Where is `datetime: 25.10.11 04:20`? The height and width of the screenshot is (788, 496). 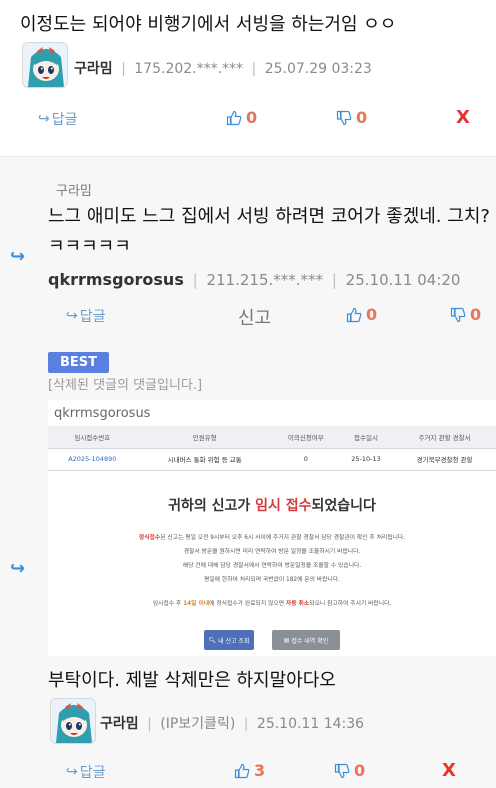
datetime: 25.10.11 04:20 is located at coordinates (403, 280).